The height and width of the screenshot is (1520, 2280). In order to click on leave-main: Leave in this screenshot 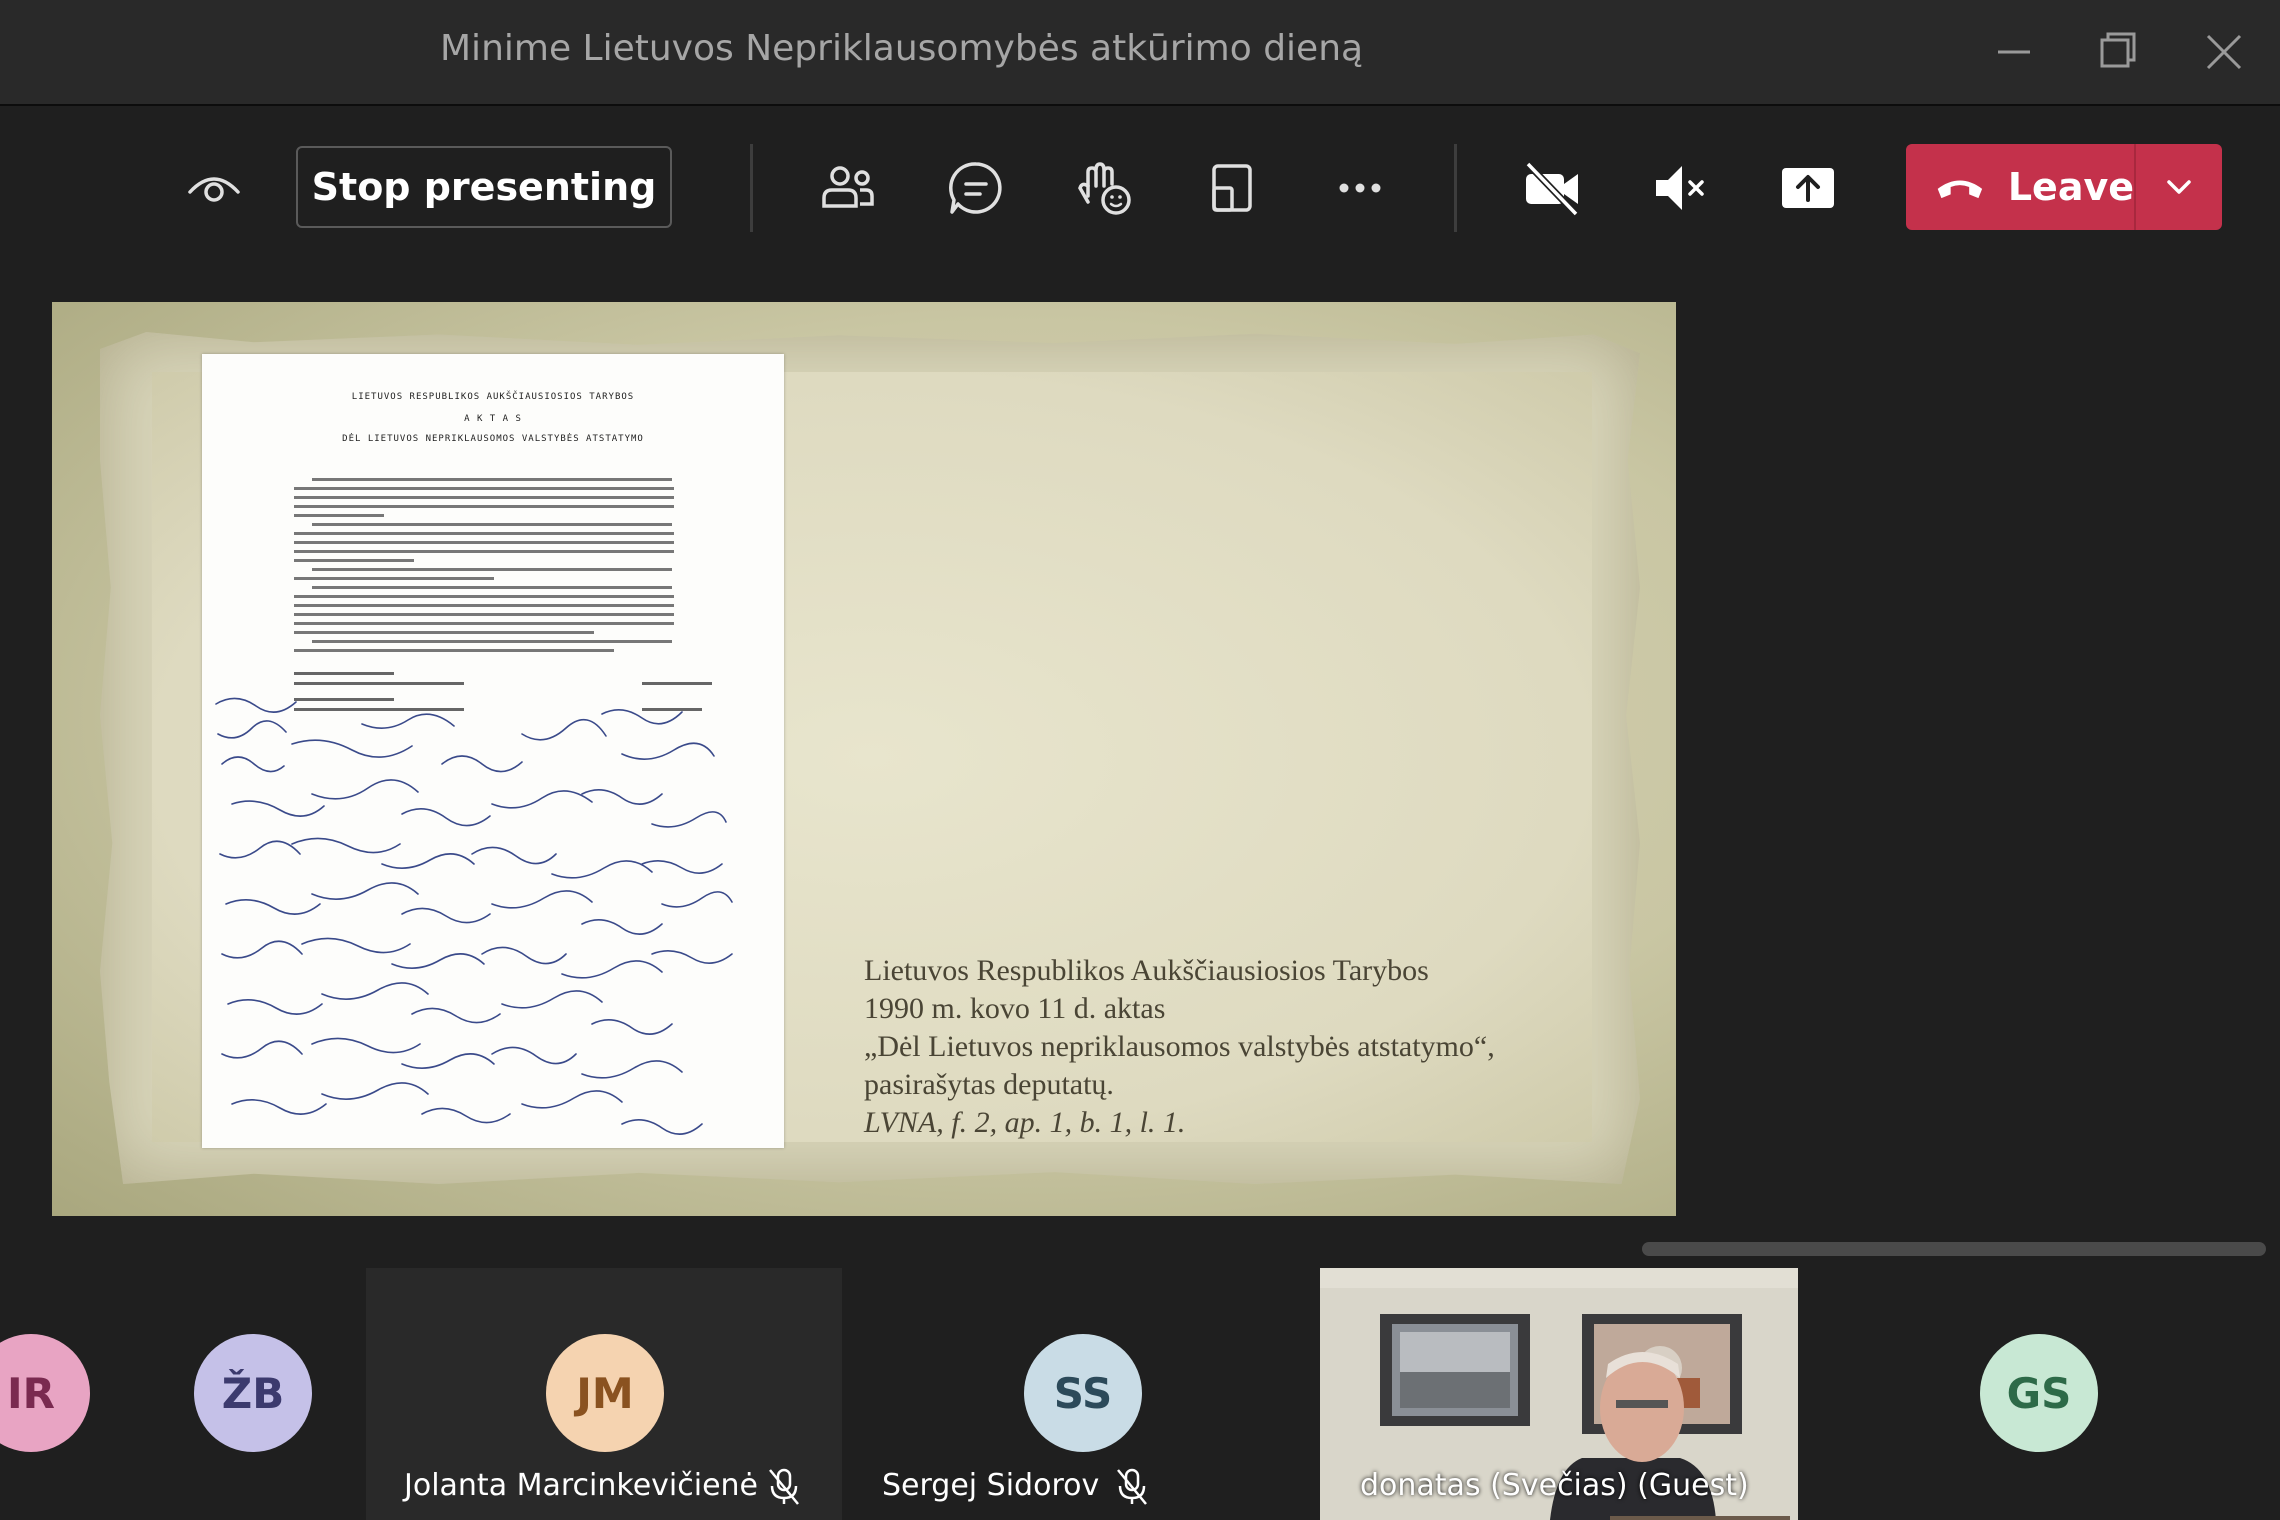, I will do `click(2020, 187)`.